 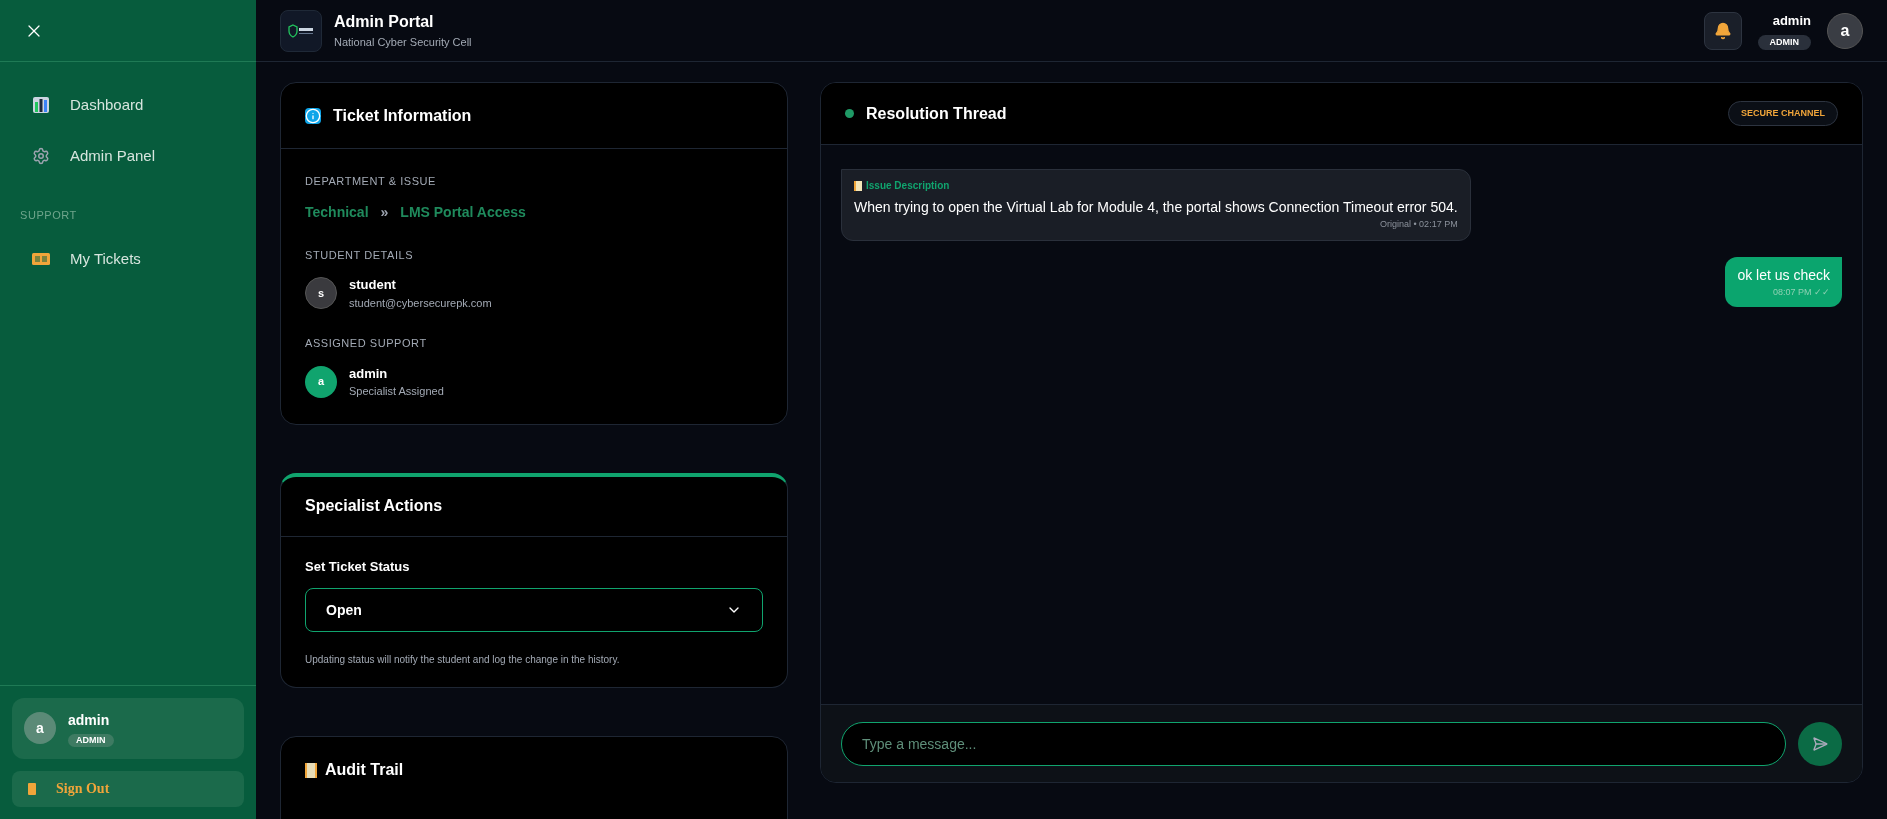 What do you see at coordinates (128, 258) in the screenshot?
I see `nav-item: My Tickets` at bounding box center [128, 258].